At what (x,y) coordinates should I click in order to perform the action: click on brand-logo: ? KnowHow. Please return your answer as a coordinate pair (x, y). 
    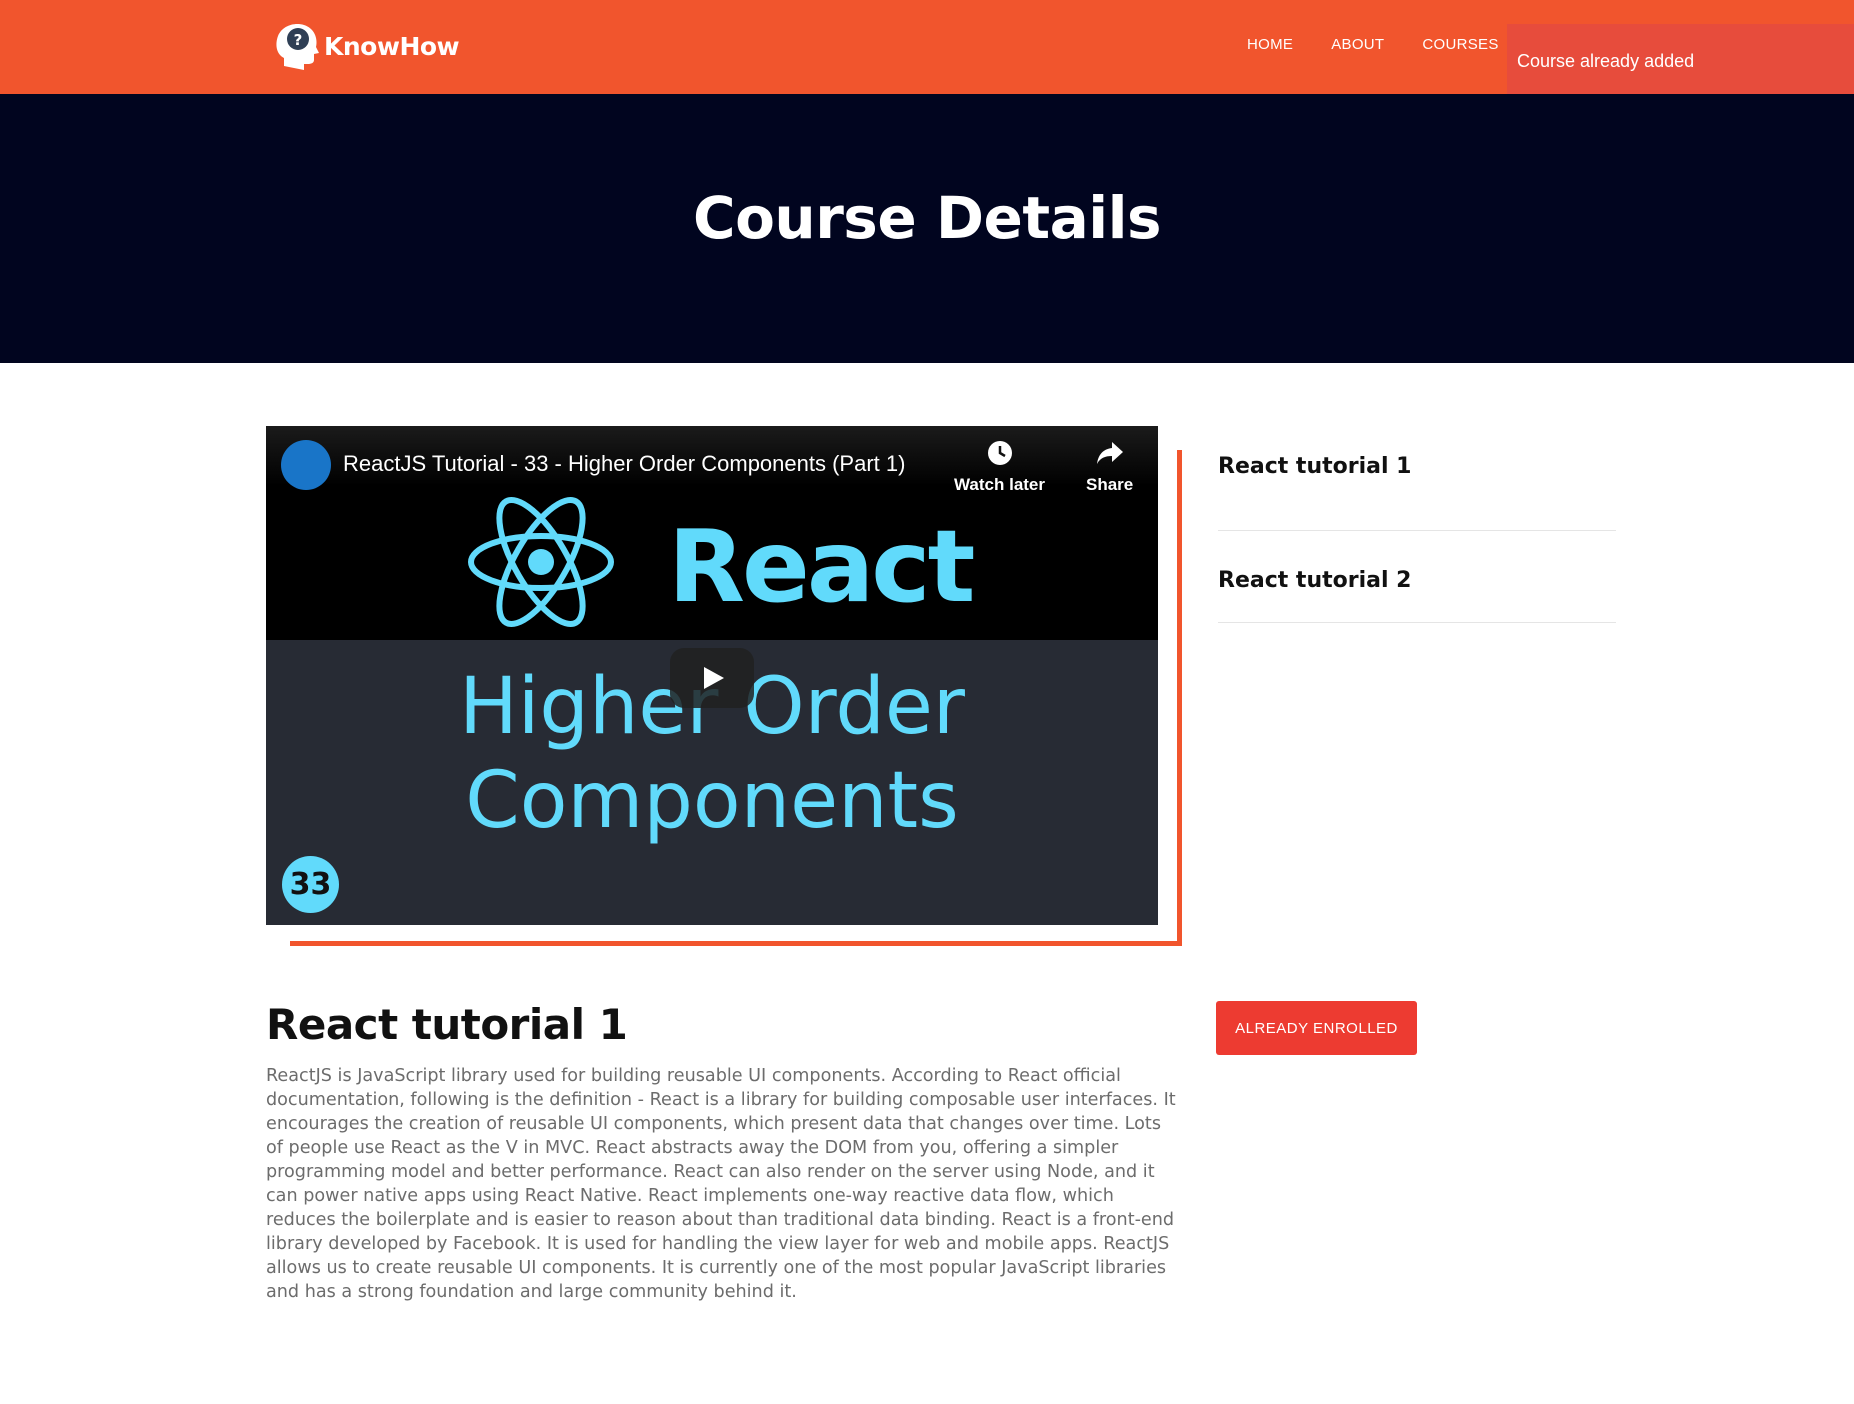
    Looking at the image, I should click on (366, 46).